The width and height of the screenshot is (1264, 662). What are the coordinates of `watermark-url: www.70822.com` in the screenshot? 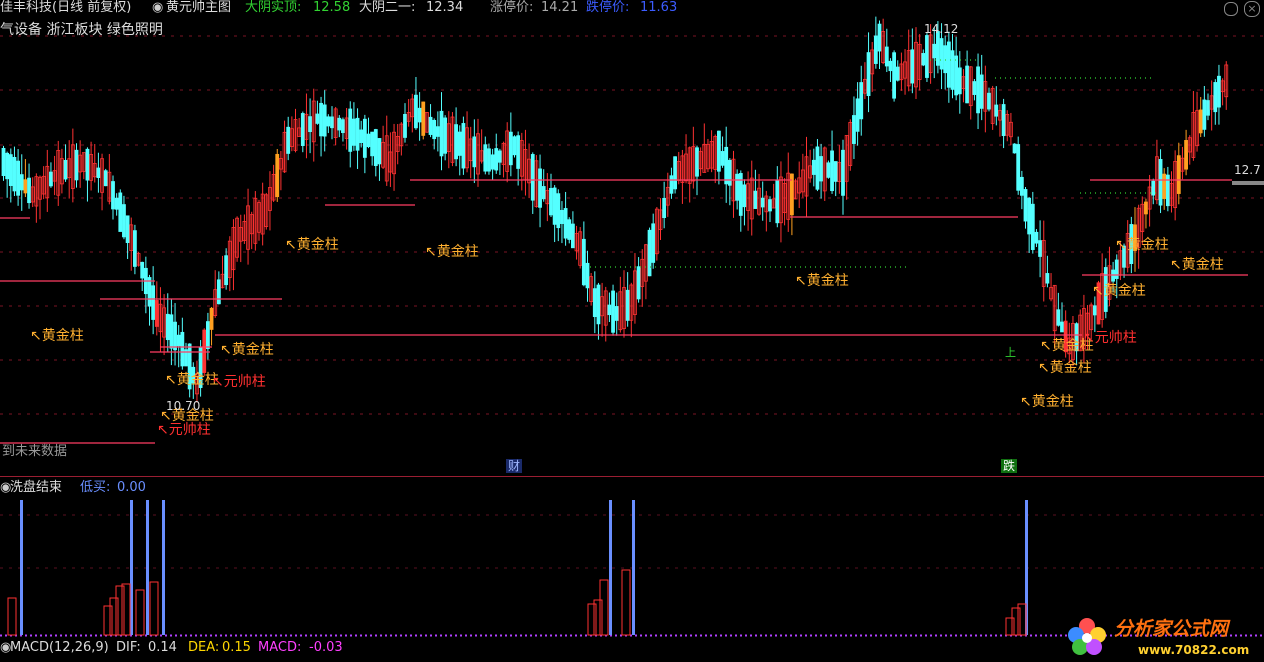 It's located at (1194, 650).